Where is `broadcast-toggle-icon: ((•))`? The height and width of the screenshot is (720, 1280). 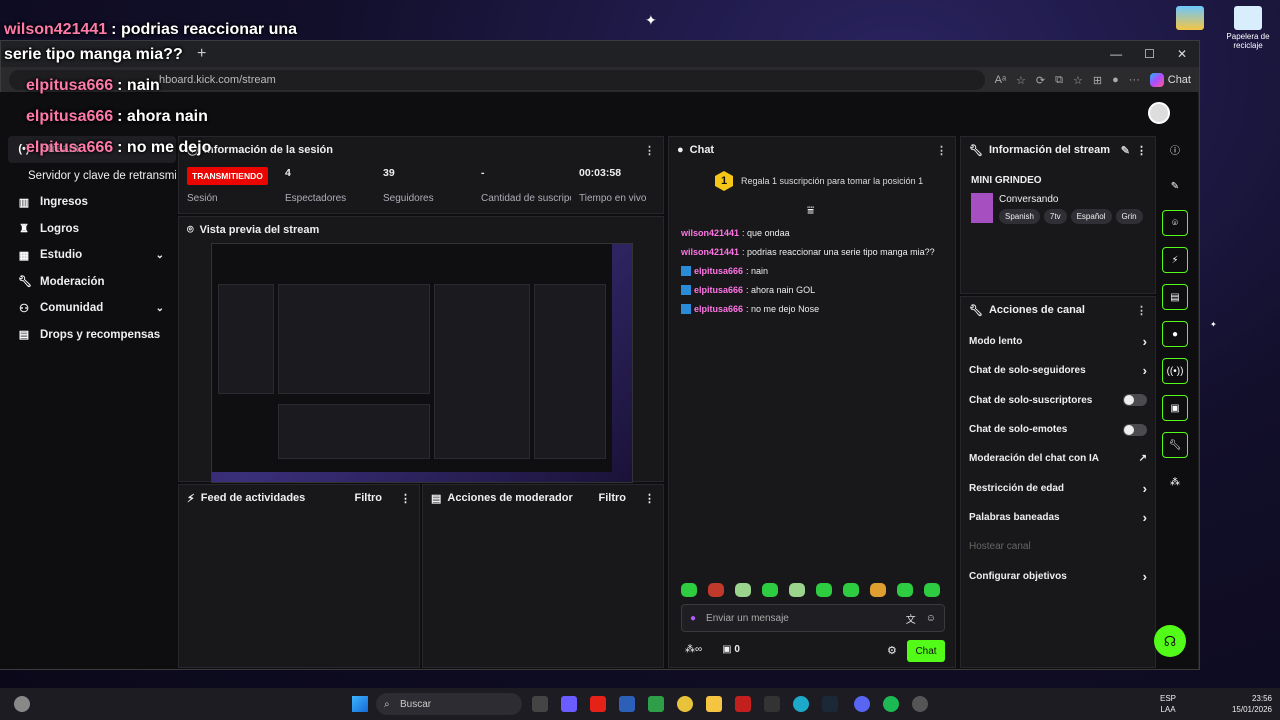
broadcast-toggle-icon: ((•)) is located at coordinates (1175, 371).